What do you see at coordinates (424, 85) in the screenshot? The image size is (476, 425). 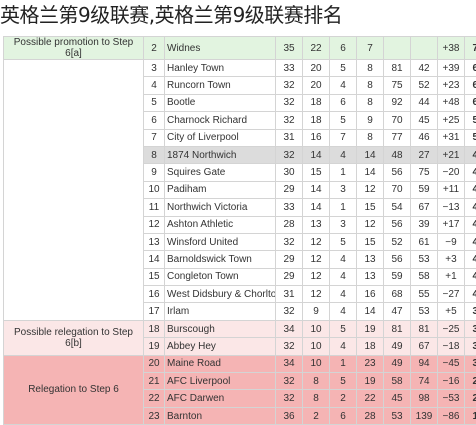 I see `cell-ga: 52` at bounding box center [424, 85].